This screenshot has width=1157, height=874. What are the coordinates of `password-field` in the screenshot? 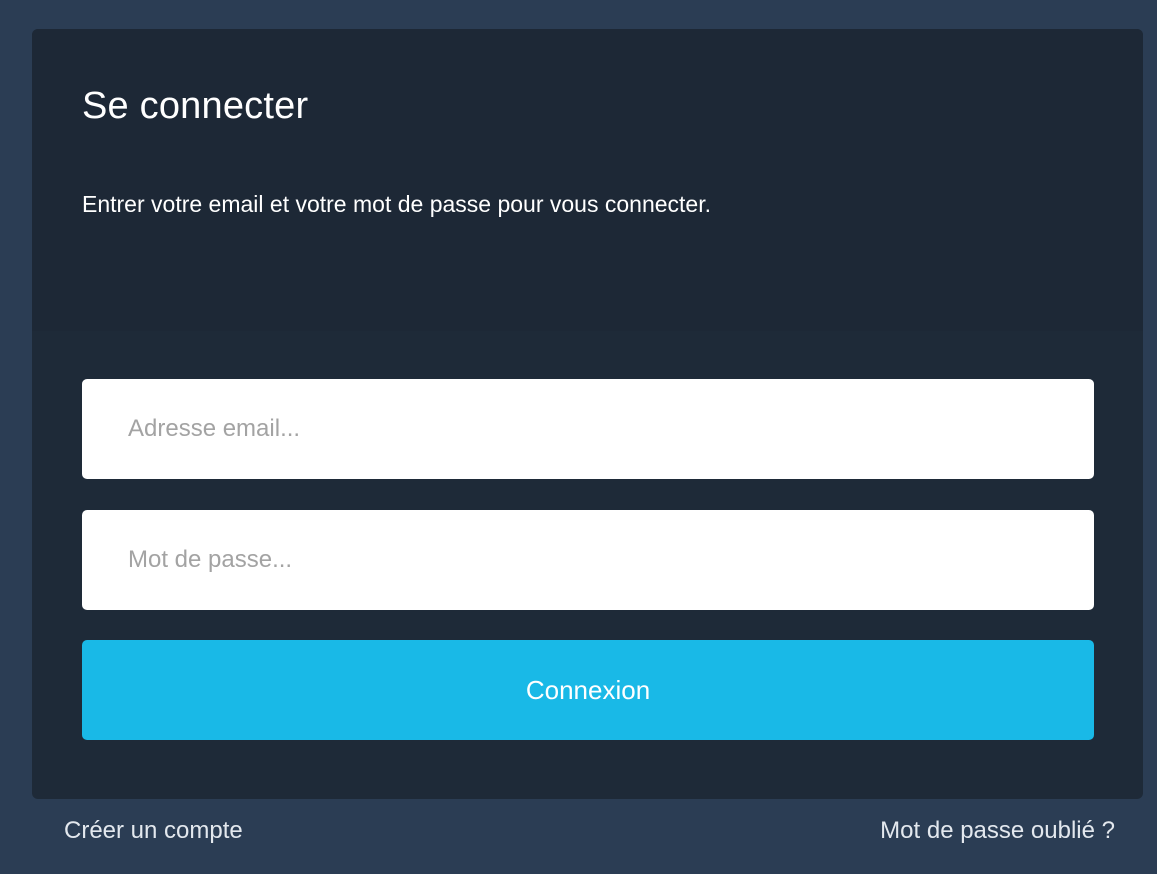 It's located at (588, 560).